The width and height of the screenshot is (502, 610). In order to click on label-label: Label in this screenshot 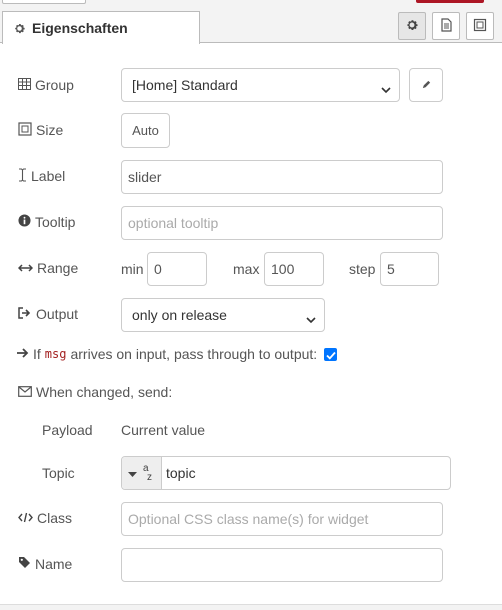, I will do `click(41, 176)`.